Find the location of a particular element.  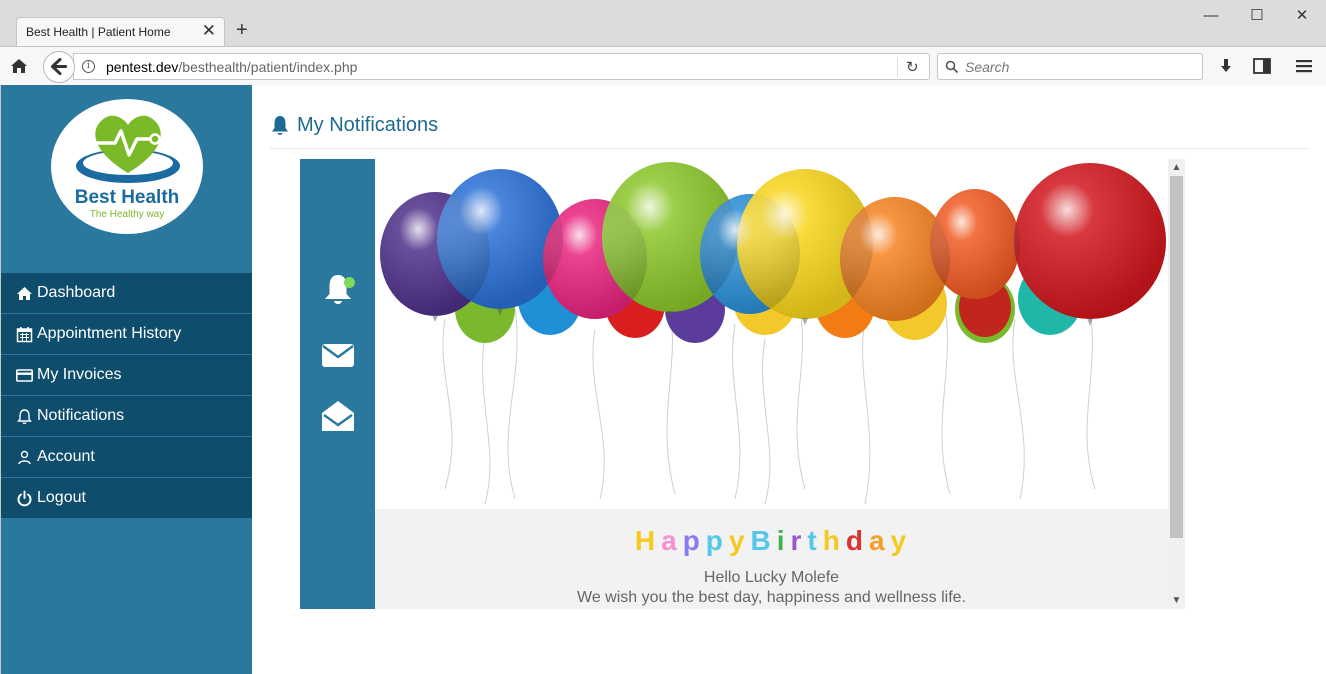

maximize-button: ☐ is located at coordinates (1257, 16).